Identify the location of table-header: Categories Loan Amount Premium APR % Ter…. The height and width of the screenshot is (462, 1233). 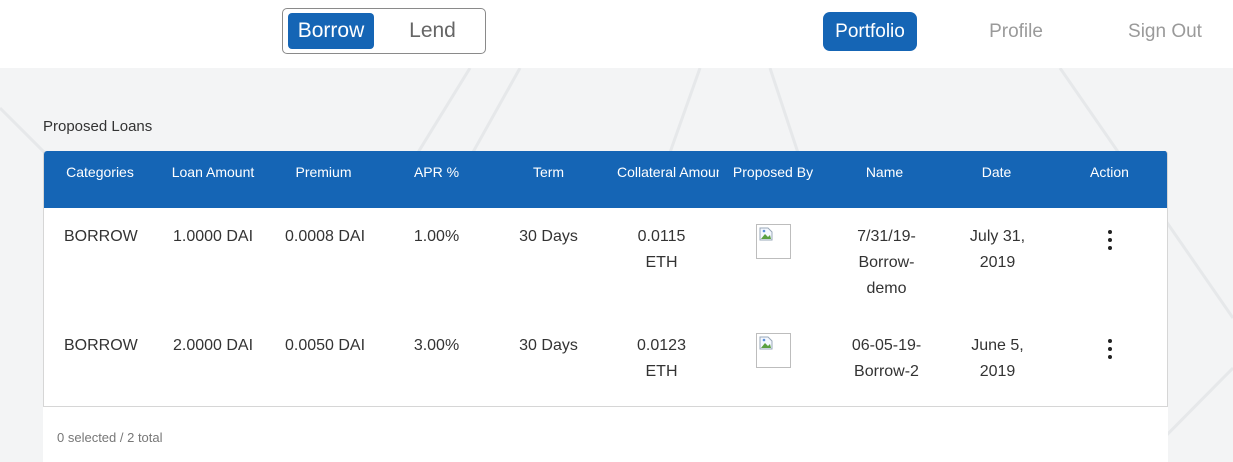
(605, 179).